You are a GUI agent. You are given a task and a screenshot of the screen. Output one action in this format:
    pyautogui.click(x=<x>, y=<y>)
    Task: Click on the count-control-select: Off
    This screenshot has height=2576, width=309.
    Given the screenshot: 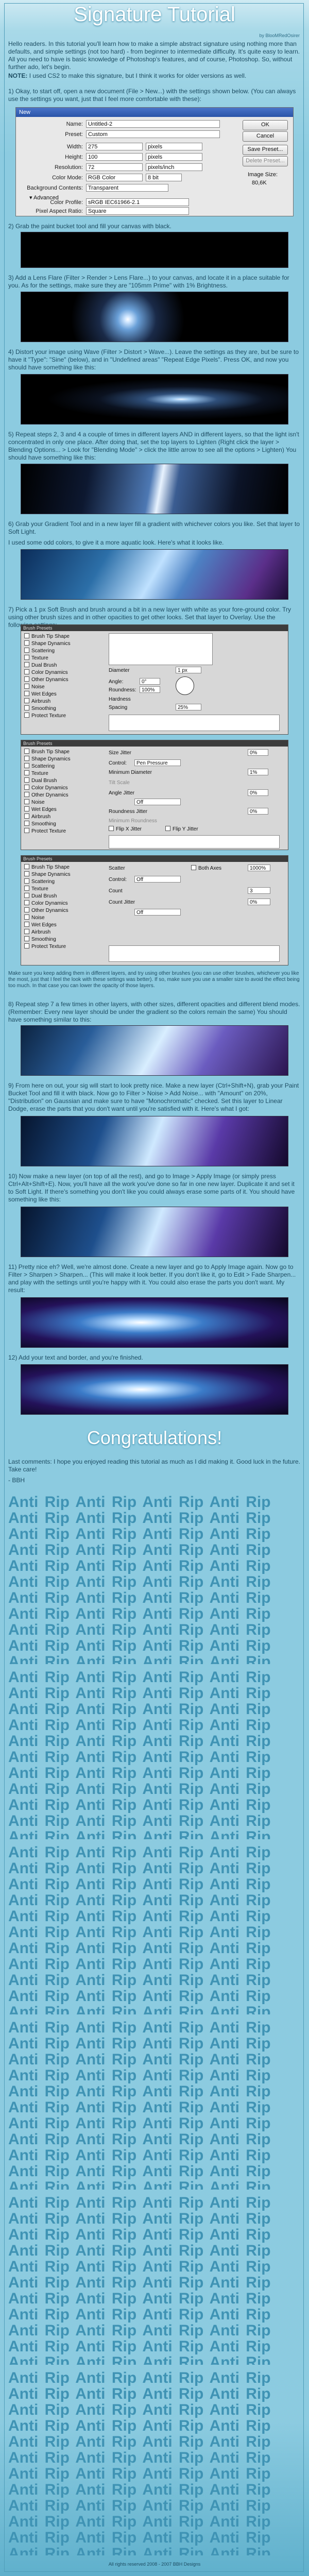 What is the action you would take?
    pyautogui.click(x=157, y=913)
    